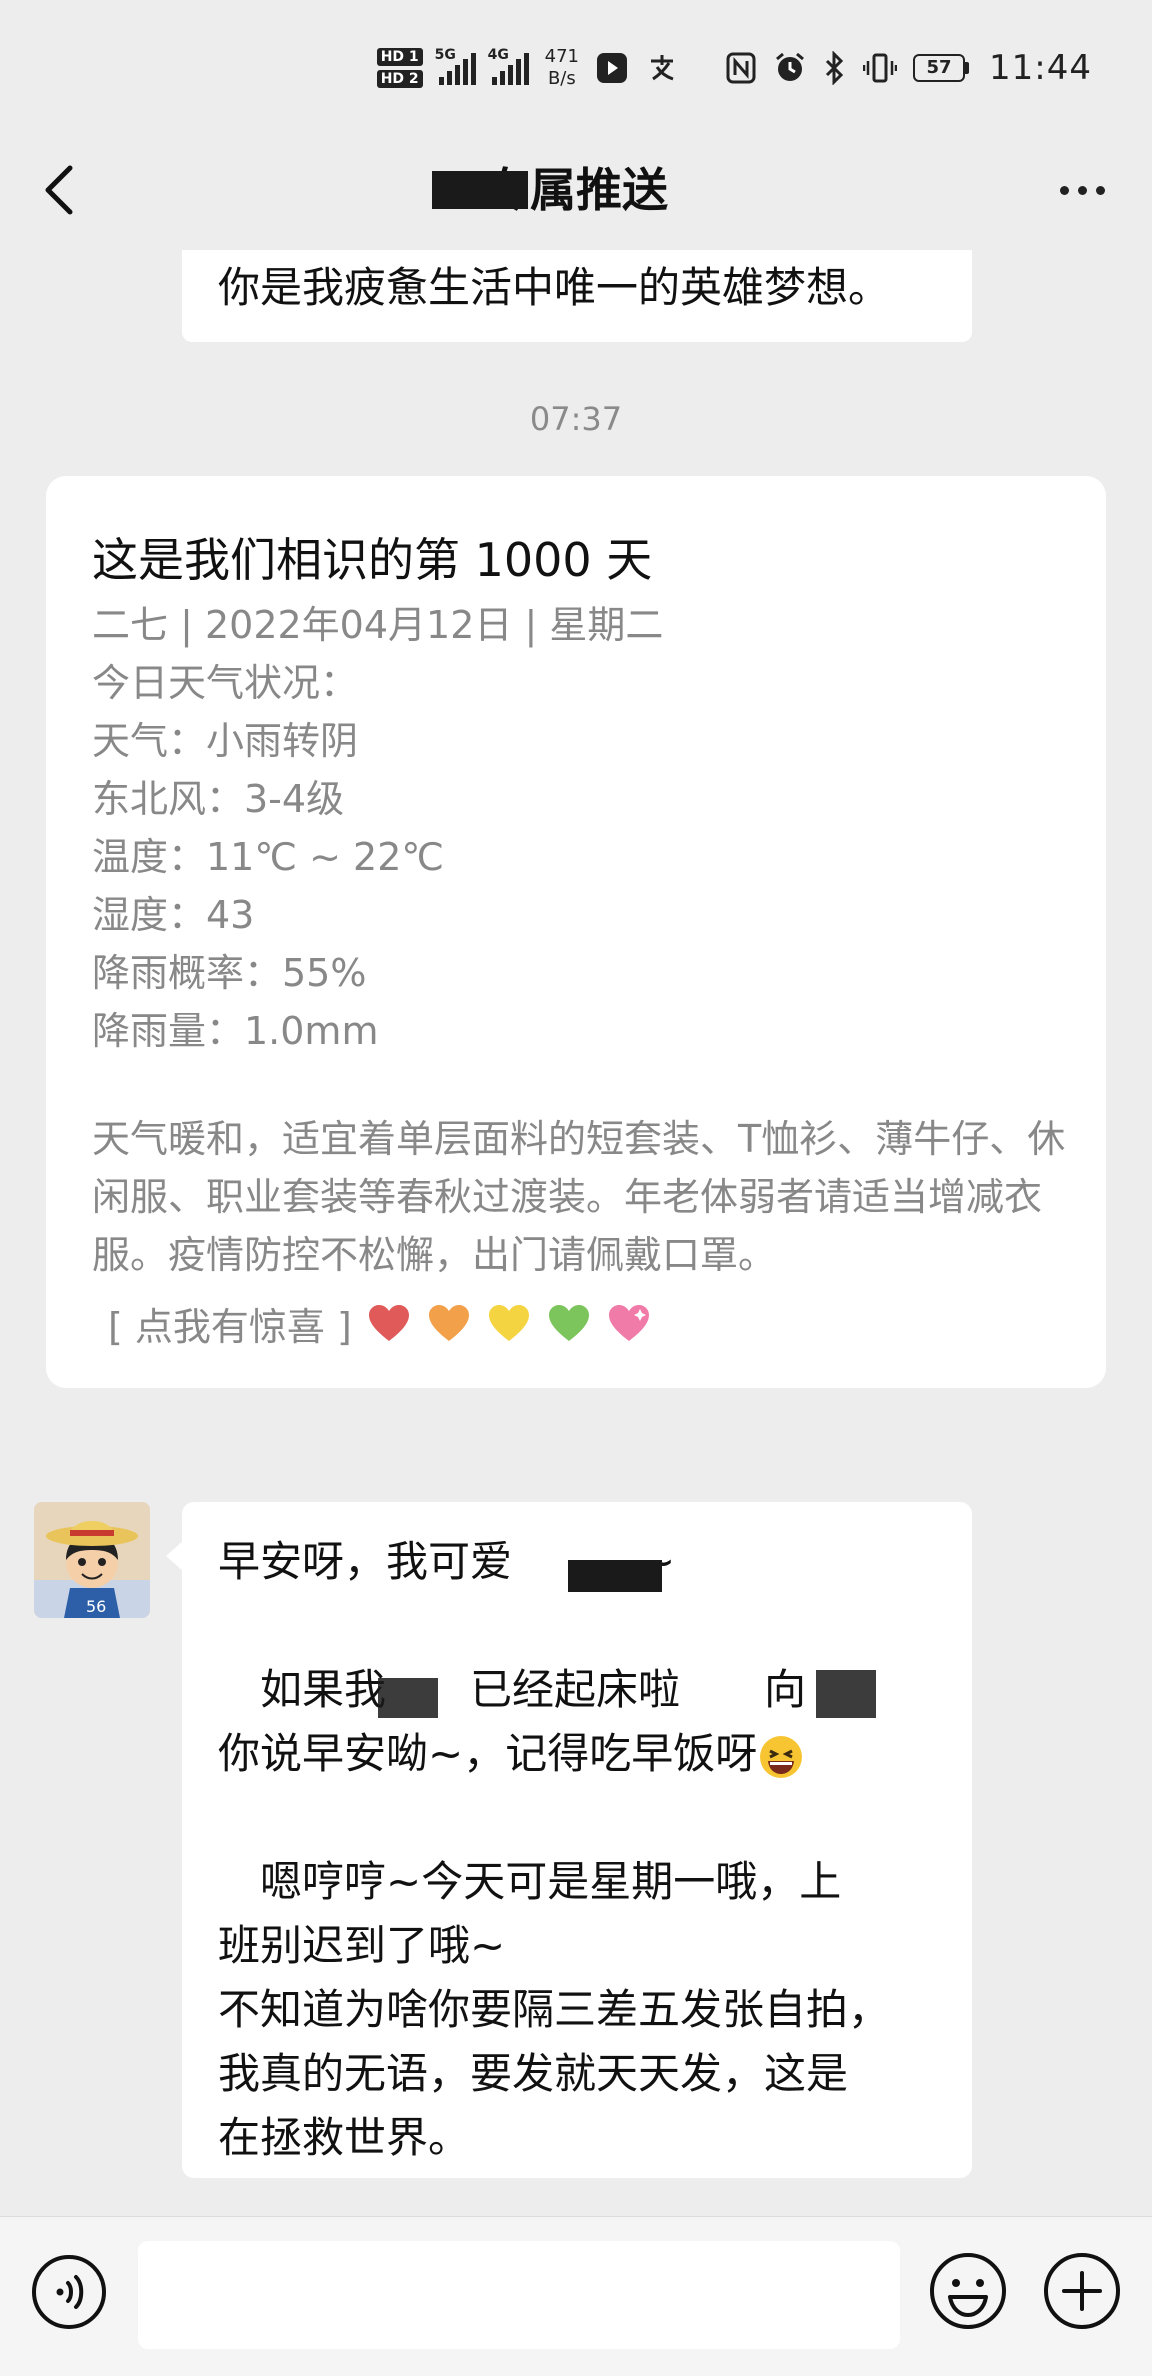 This screenshot has height=2376, width=1152. What do you see at coordinates (533, 2073) in the screenshot?
I see `message-line7: 我真的无语，要发就天天发，这是` at bounding box center [533, 2073].